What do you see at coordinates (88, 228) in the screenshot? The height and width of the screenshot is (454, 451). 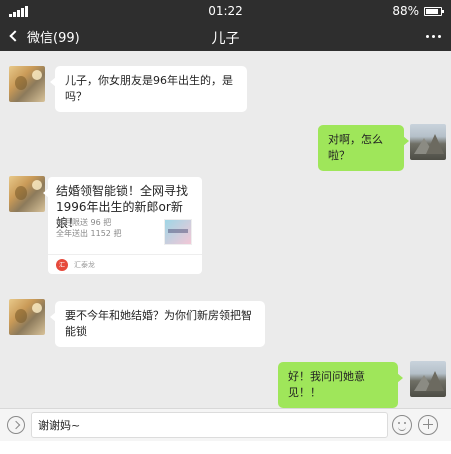 I see `article-description: 每月限送 96 把 全年送出 1152 把` at bounding box center [88, 228].